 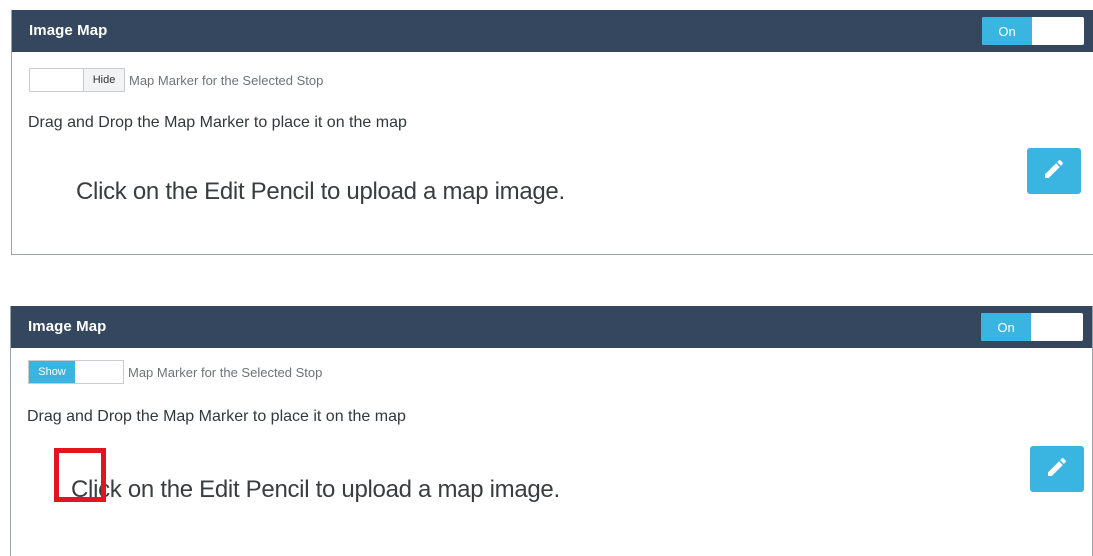 What do you see at coordinates (103, 80) in the screenshot?
I see `toggle-hide-label: Hide` at bounding box center [103, 80].